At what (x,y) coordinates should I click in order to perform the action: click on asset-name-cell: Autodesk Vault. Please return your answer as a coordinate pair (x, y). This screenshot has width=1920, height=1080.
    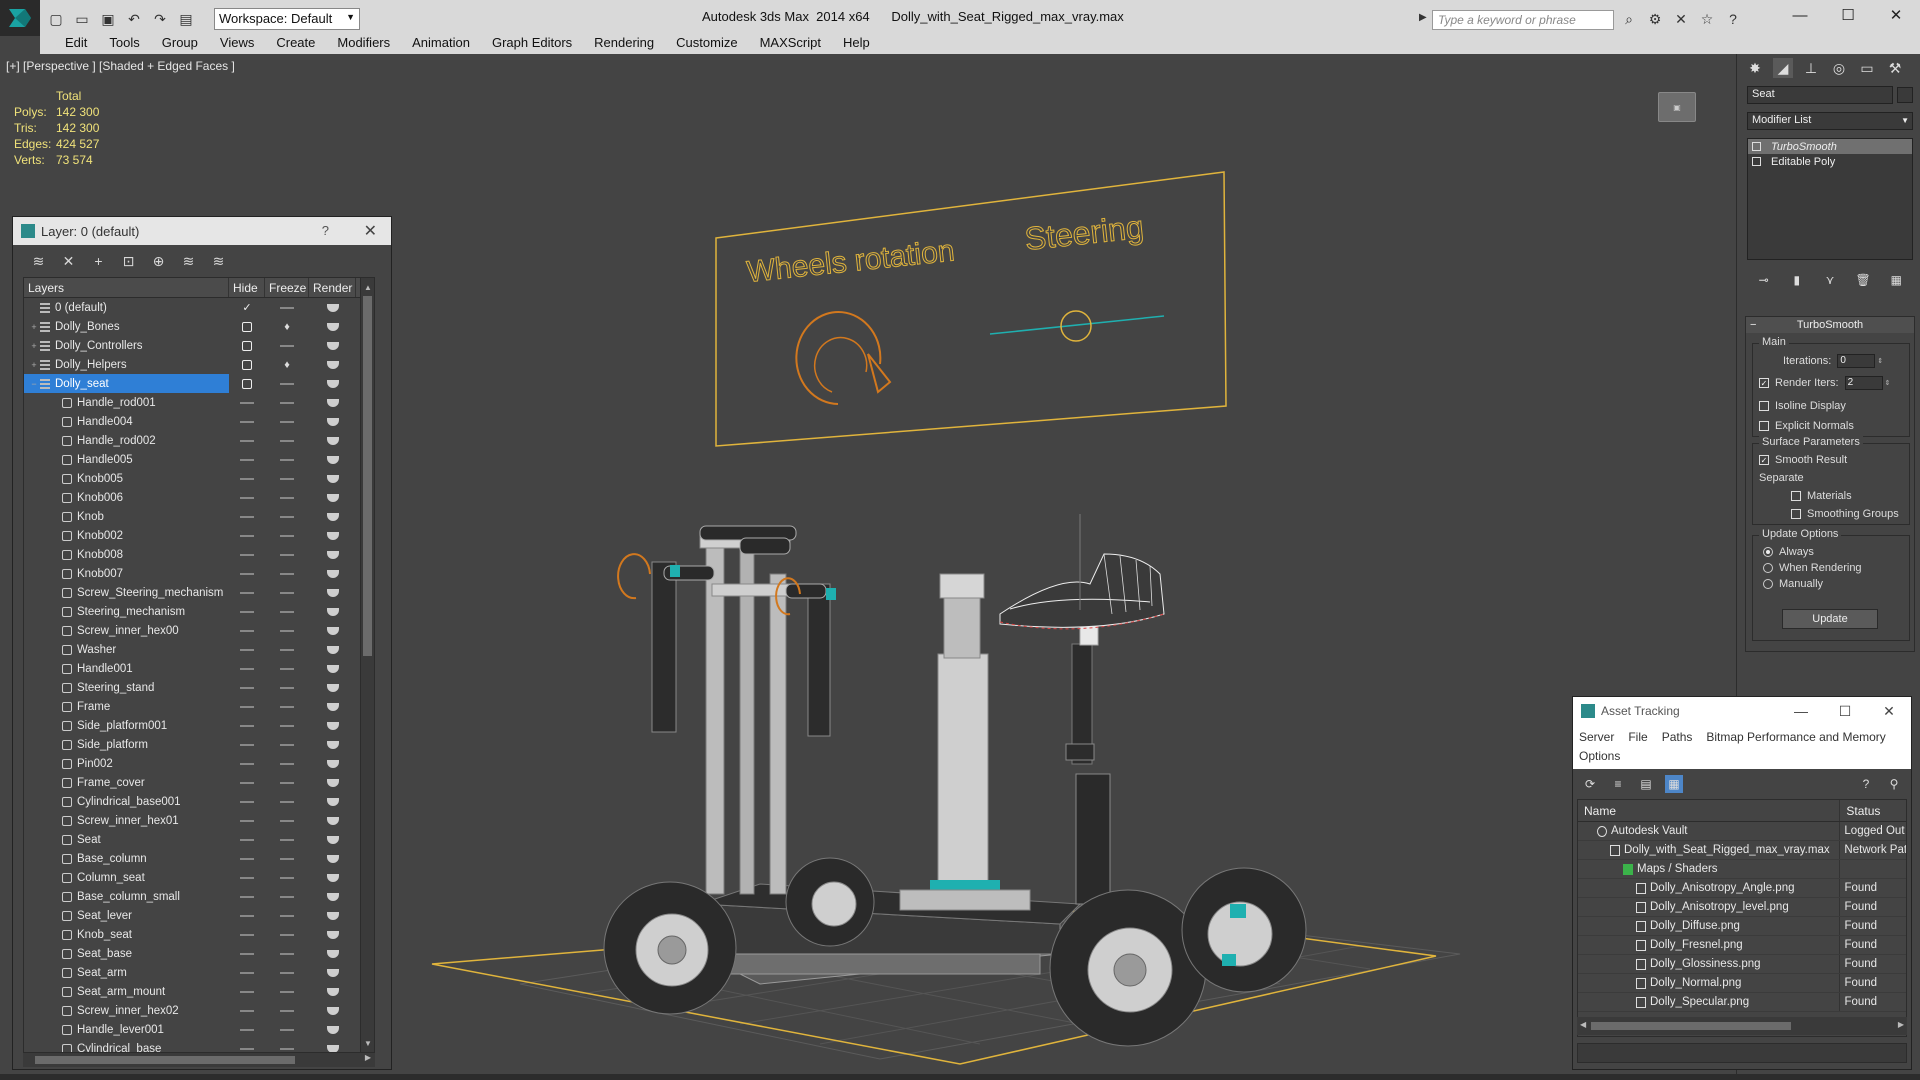
    Looking at the image, I should click on (1709, 831).